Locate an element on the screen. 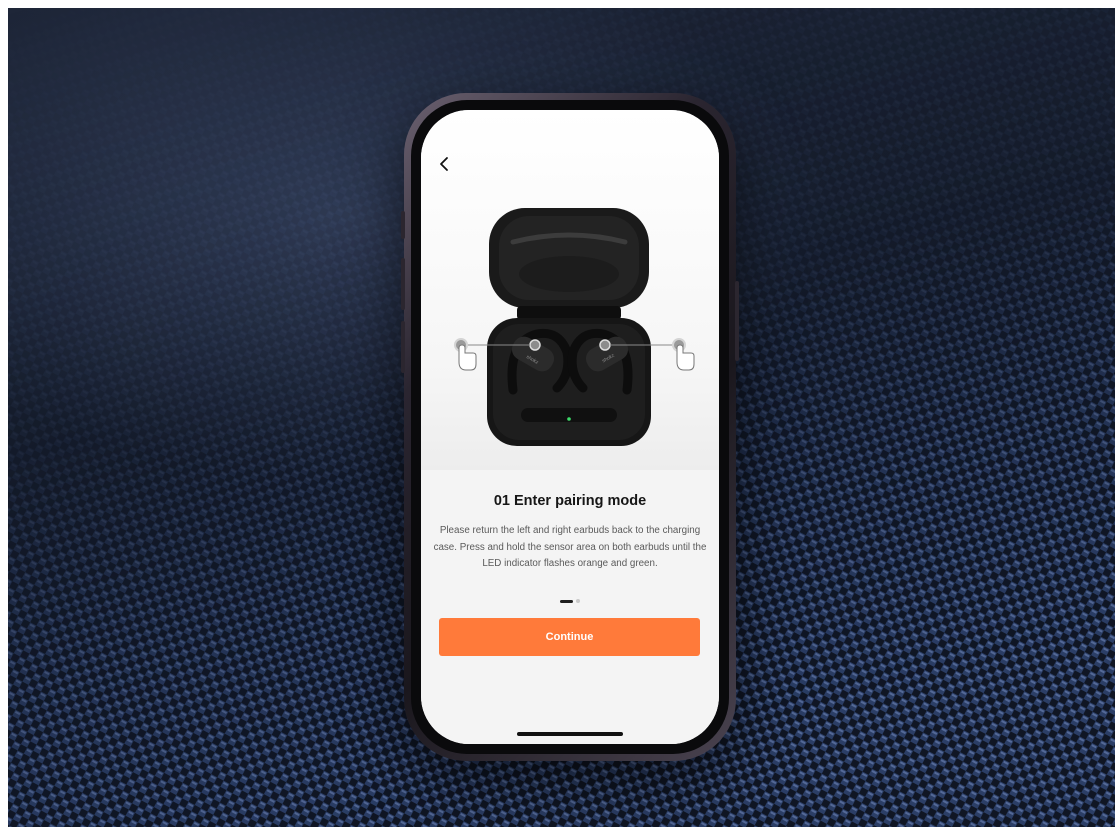  phone-volume-up-button is located at coordinates (403, 284).